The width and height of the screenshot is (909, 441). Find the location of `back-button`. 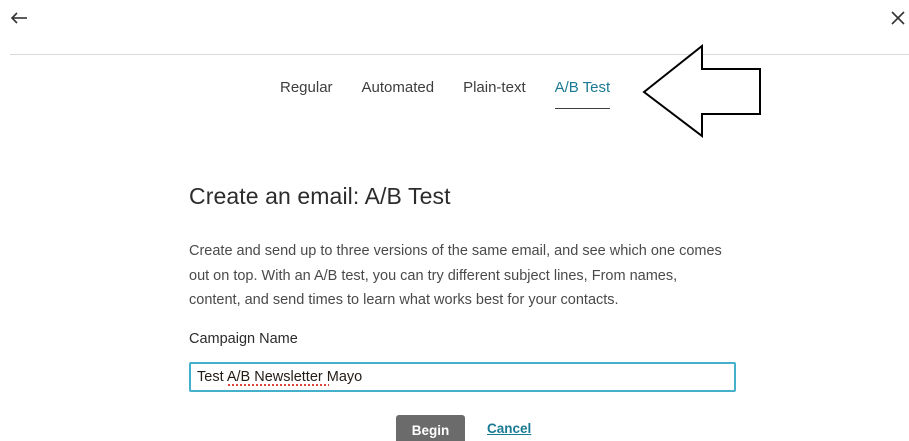

back-button is located at coordinates (19, 17).